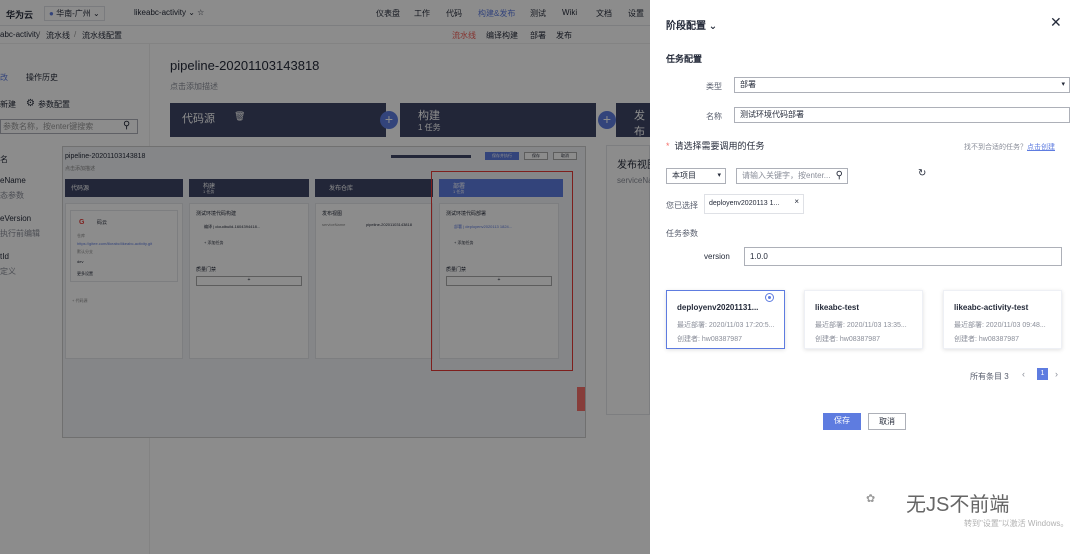 The width and height of the screenshot is (1080, 554). I want to click on name-input: 测试环境代码部署, so click(902, 115).